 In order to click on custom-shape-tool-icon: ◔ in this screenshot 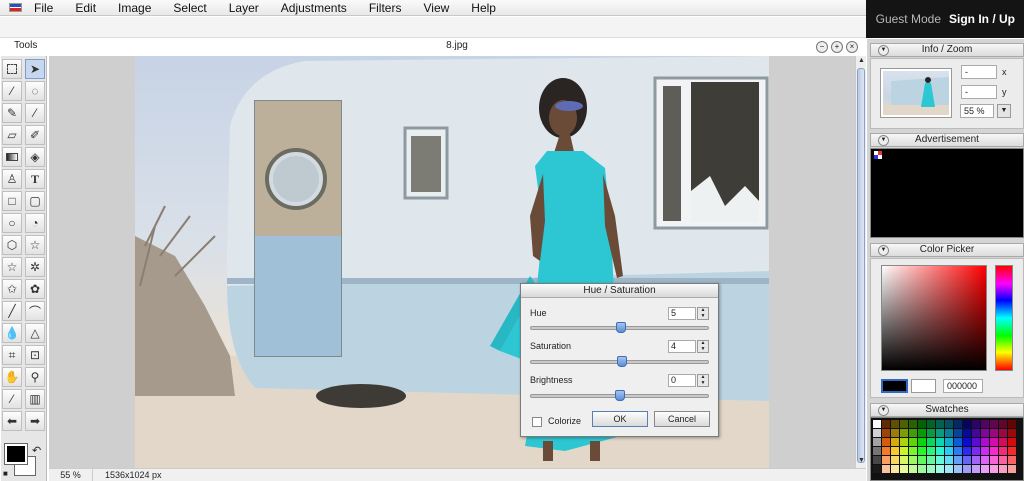, I will do `click(35, 223)`.